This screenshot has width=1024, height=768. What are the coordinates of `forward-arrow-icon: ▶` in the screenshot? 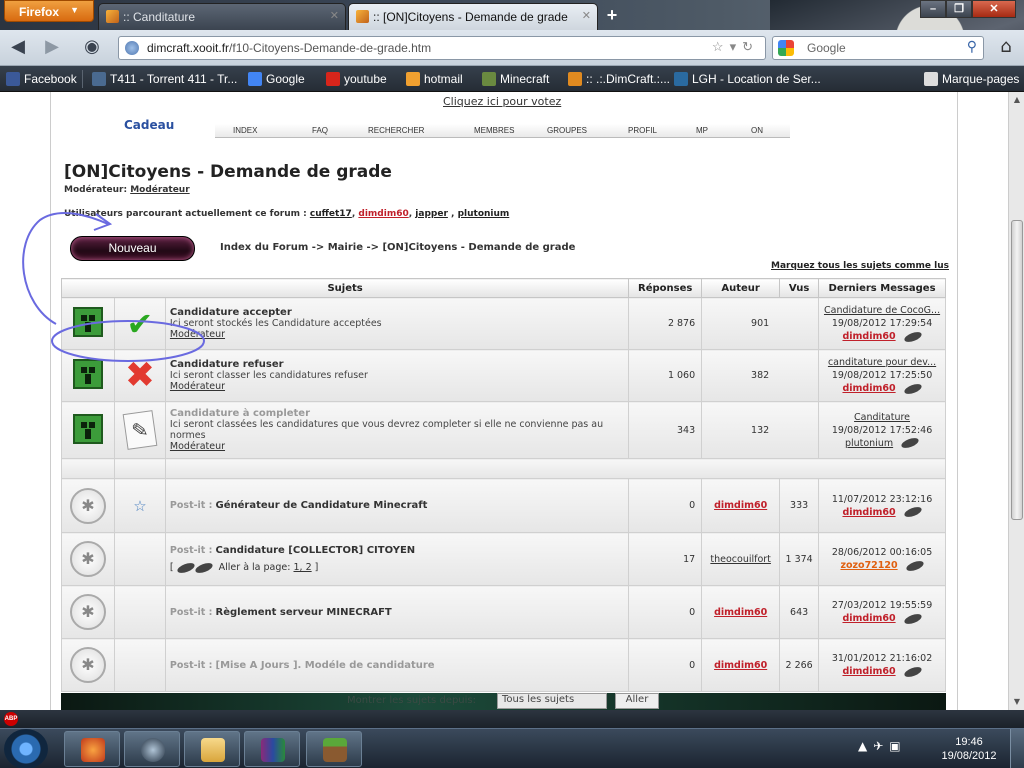 It's located at (52, 48).